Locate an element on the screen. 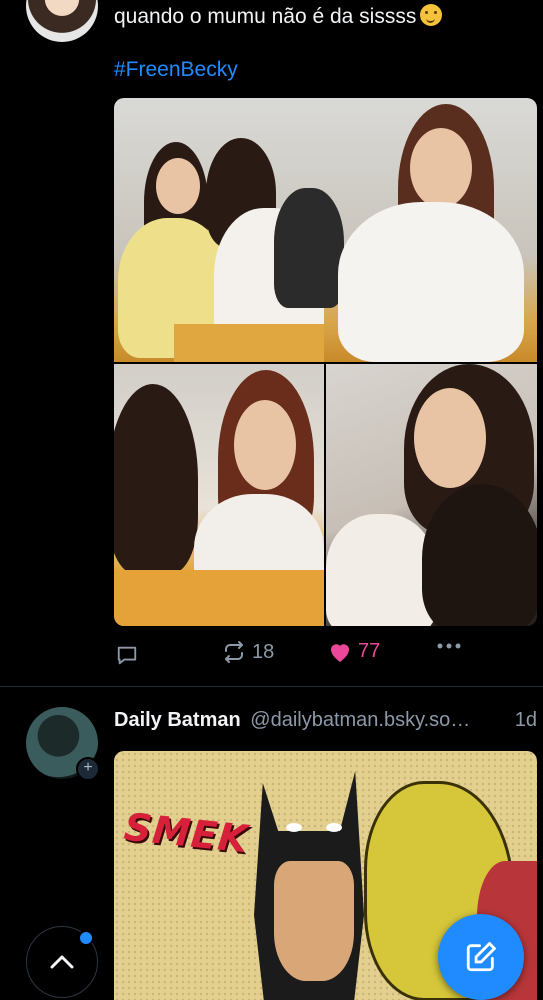  reply-icon is located at coordinates (127, 655).